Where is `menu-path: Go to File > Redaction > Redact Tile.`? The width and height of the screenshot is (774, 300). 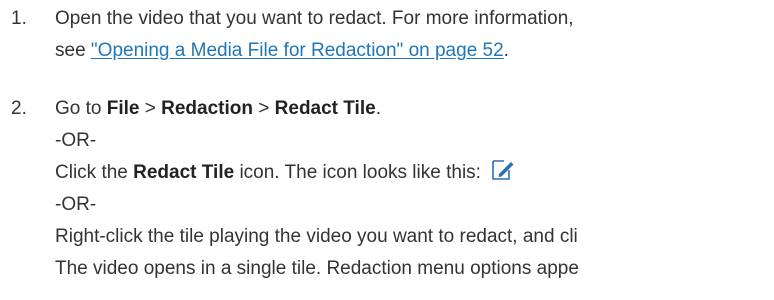
menu-path: Go to File > Redaction > Redact Tile. is located at coordinates (317, 109).